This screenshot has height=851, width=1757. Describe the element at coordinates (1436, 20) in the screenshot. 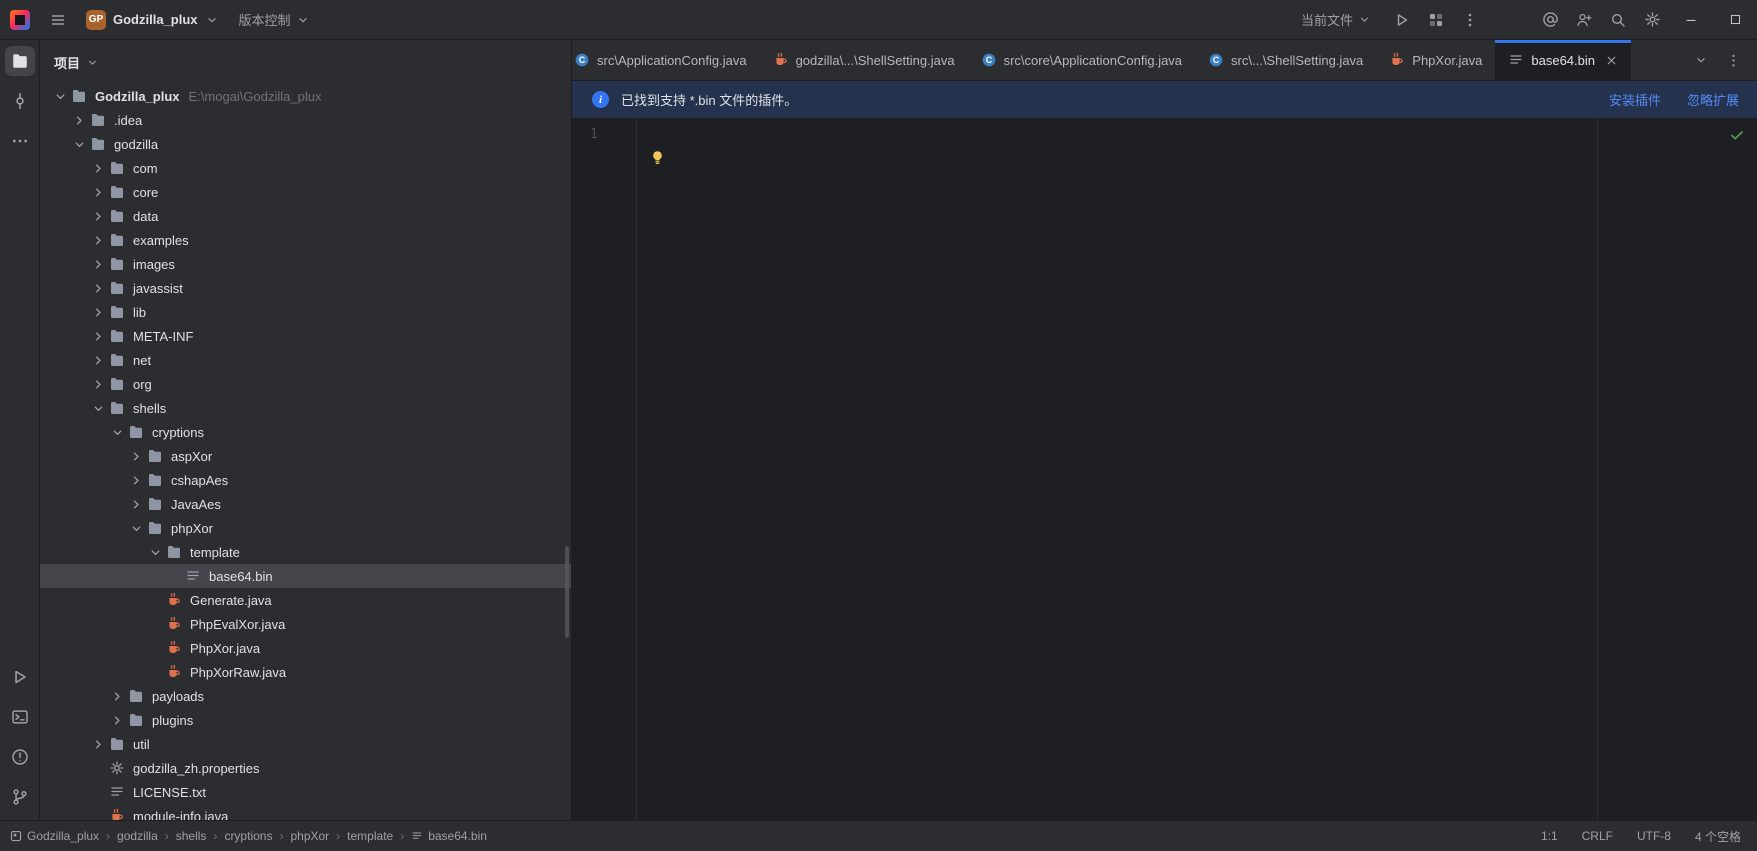

I see `profiler-button` at that location.